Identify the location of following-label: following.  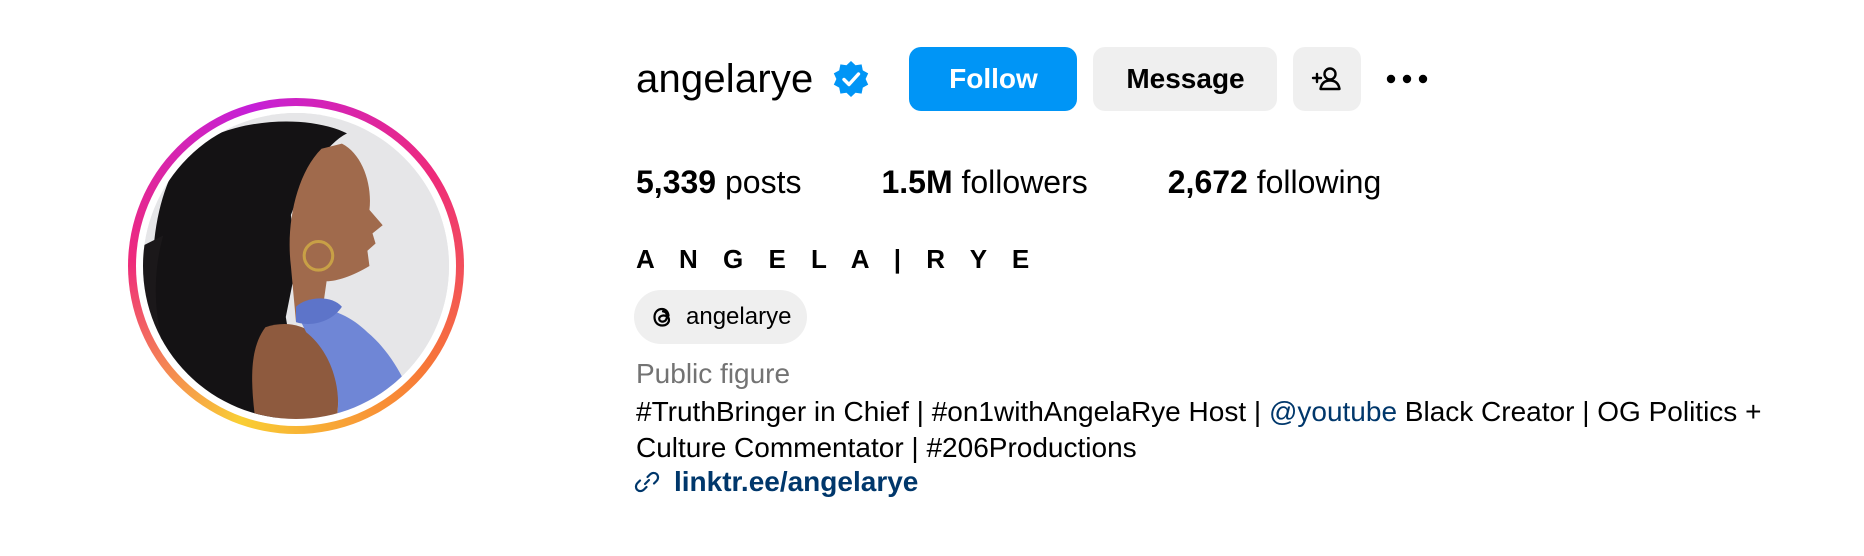
(1314, 182).